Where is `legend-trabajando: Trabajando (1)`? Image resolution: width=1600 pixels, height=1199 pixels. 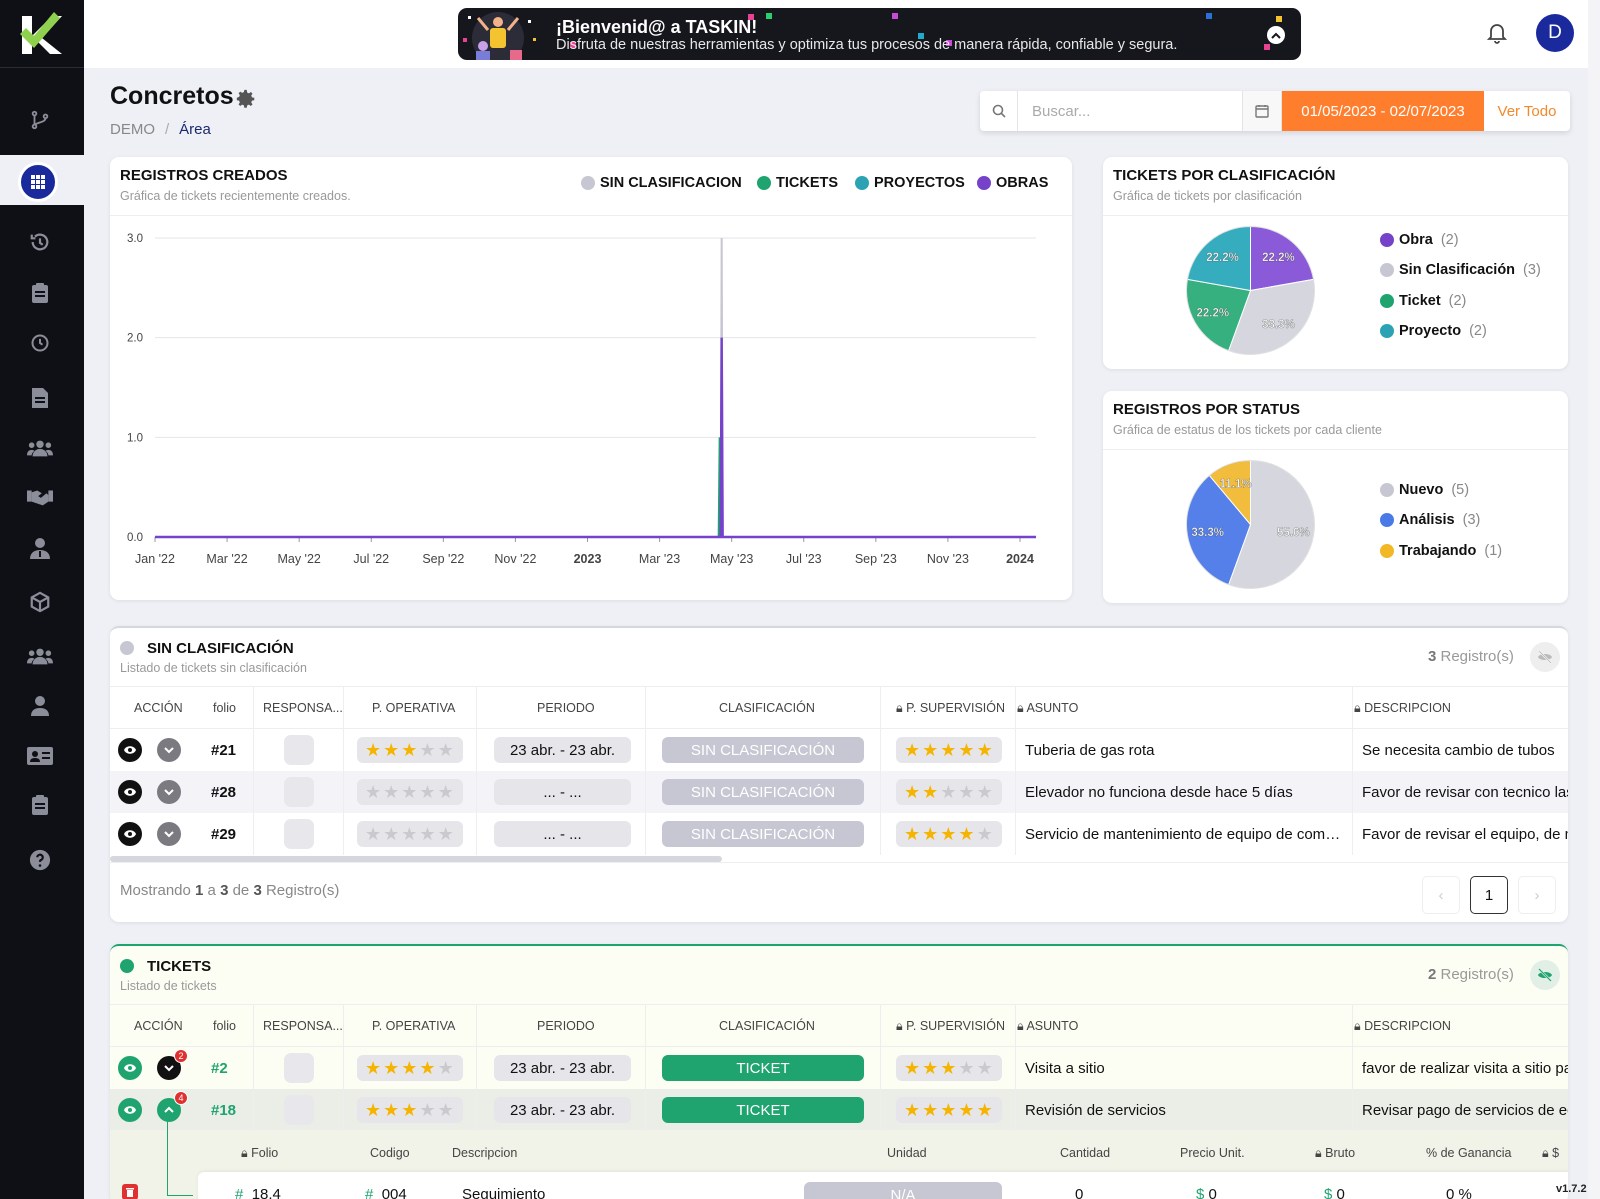
legend-trabajando: Trabajando (1) is located at coordinates (1441, 551).